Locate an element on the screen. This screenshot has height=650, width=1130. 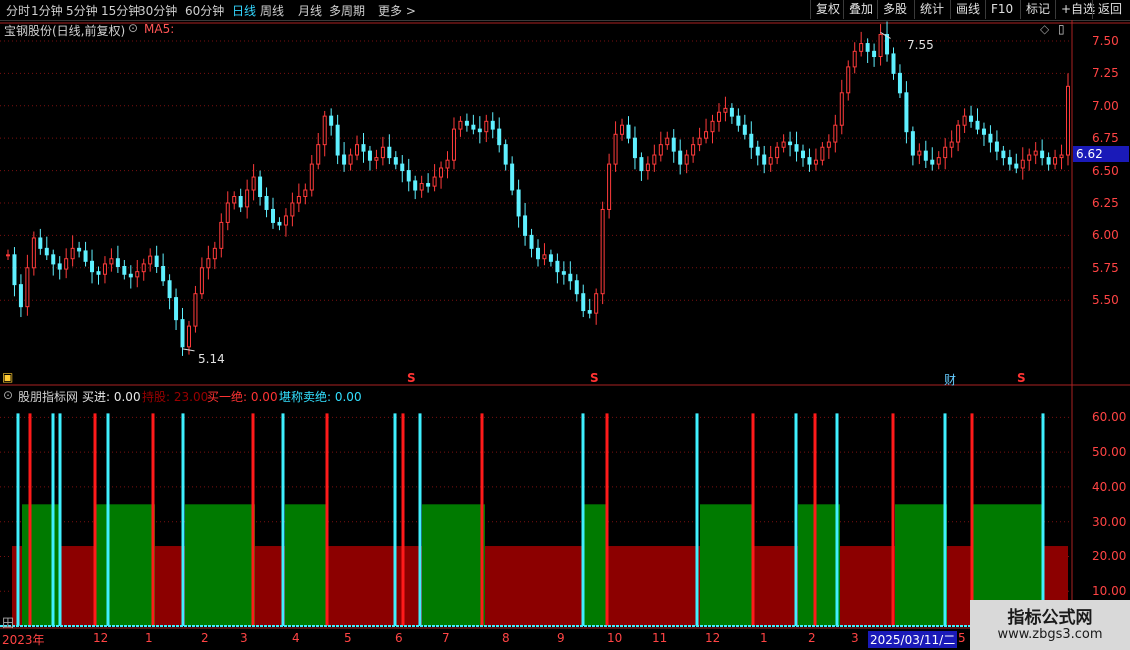
toolbar-button: 返回 is located at coordinates (1109, 9).